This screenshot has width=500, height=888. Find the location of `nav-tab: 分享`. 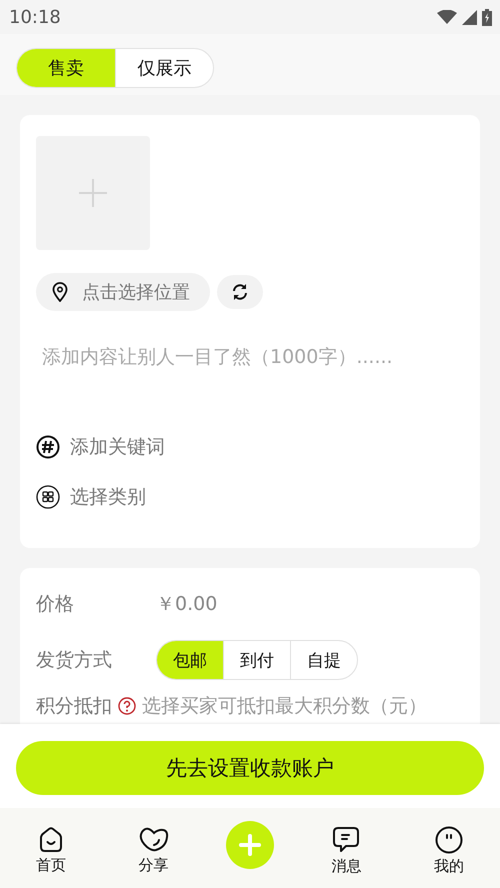

nav-tab: 分享 is located at coordinates (154, 851).